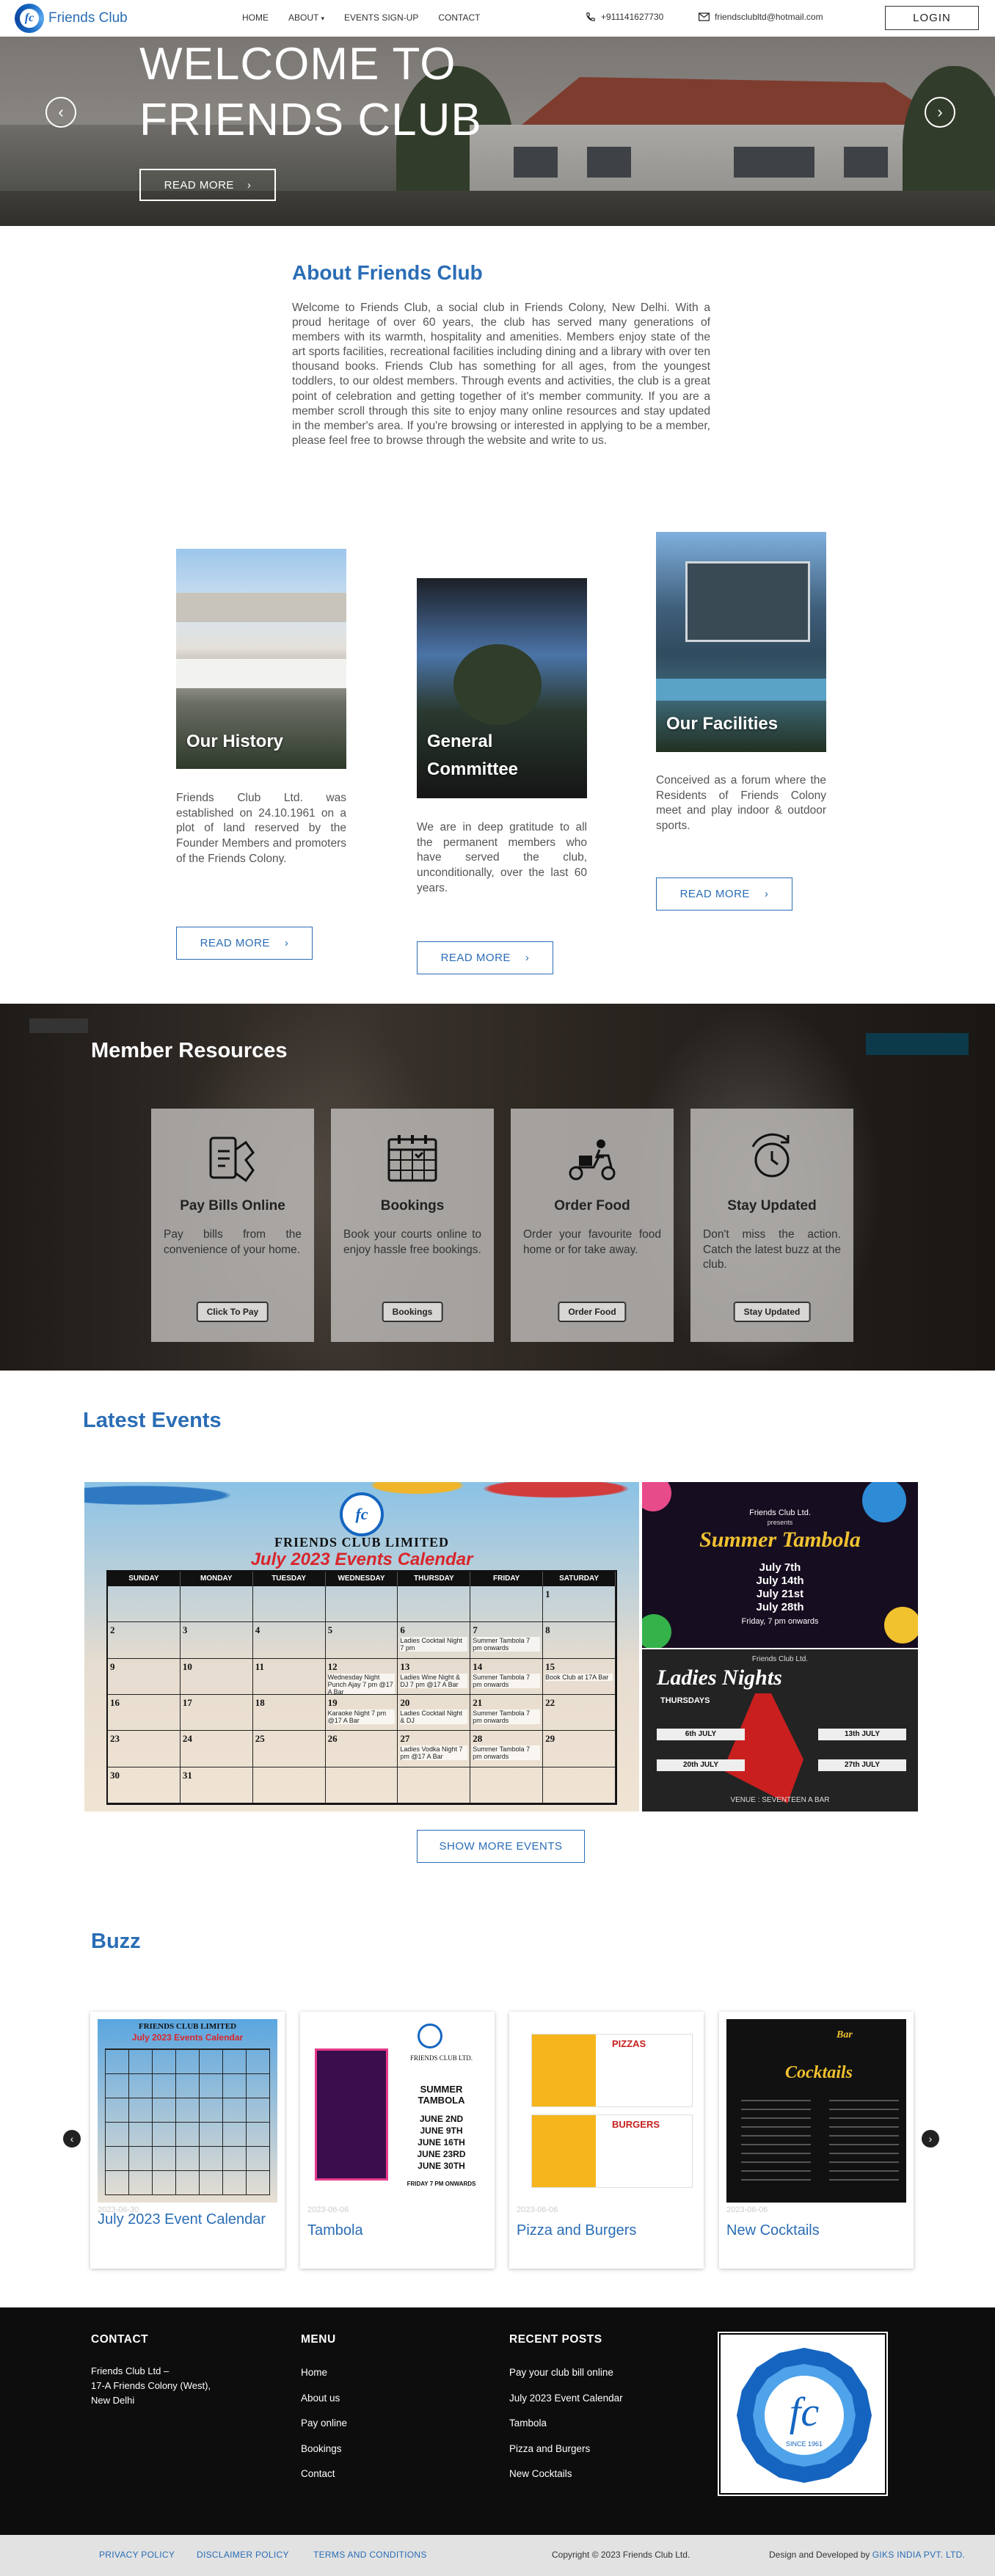 This screenshot has height=2576, width=995. What do you see at coordinates (741, 642) in the screenshot?
I see `facilities-photo: Our Facilities` at bounding box center [741, 642].